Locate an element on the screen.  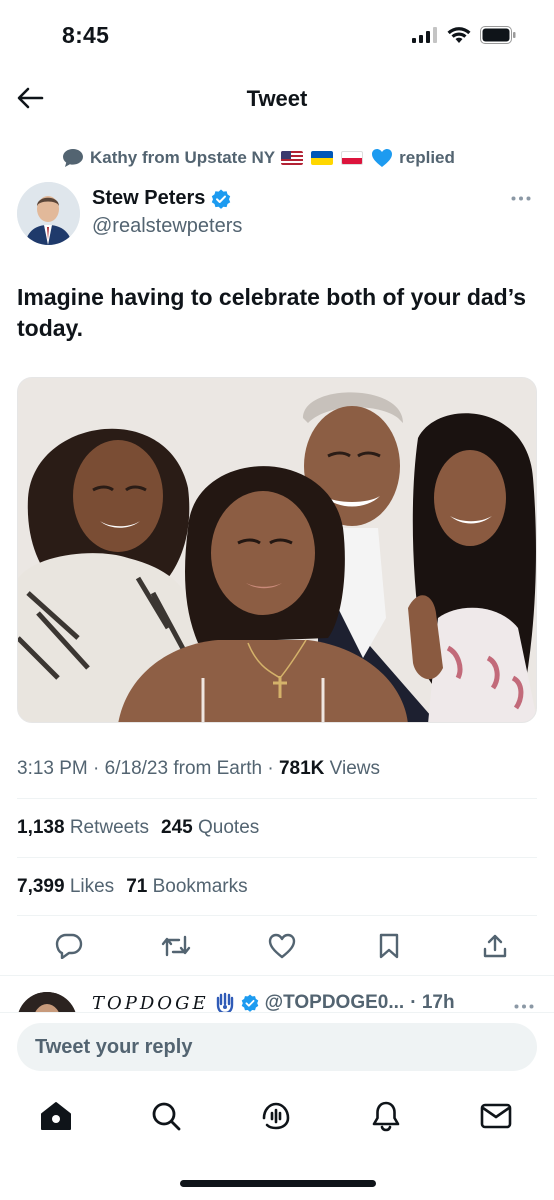
wifi-icon is located at coordinates (459, 35).